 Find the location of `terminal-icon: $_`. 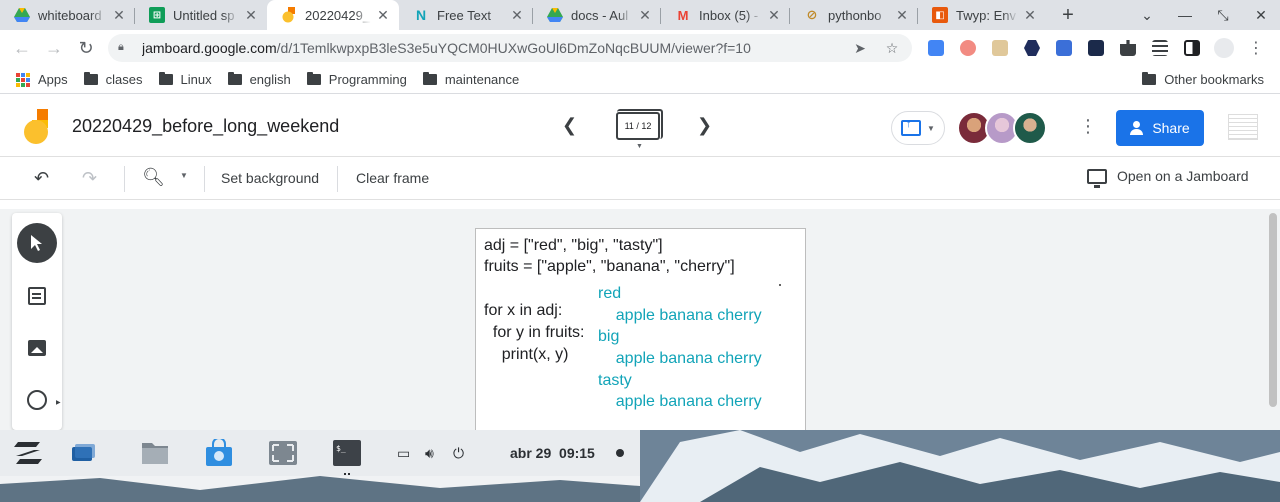

terminal-icon: $_ is located at coordinates (347, 453).